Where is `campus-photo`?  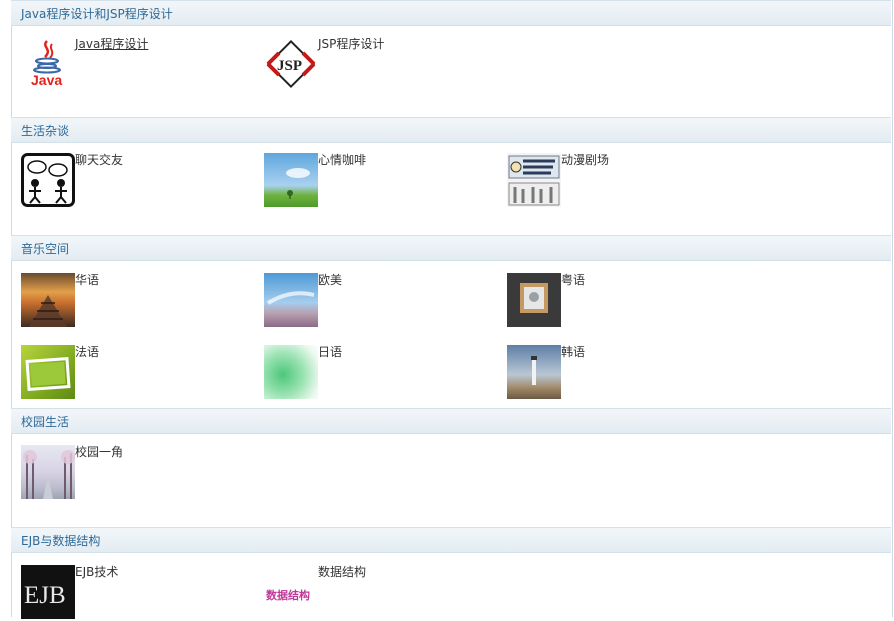 campus-photo is located at coordinates (48, 472).